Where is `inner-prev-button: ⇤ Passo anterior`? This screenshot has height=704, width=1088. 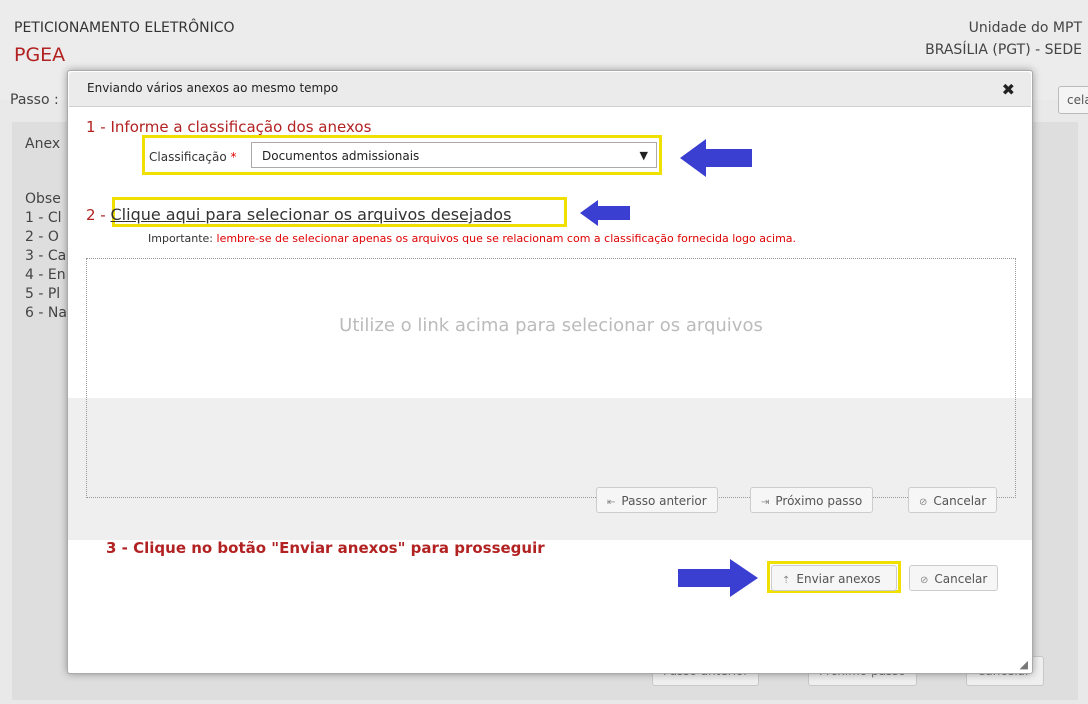
inner-prev-button: ⇤ Passo anterior is located at coordinates (657, 500).